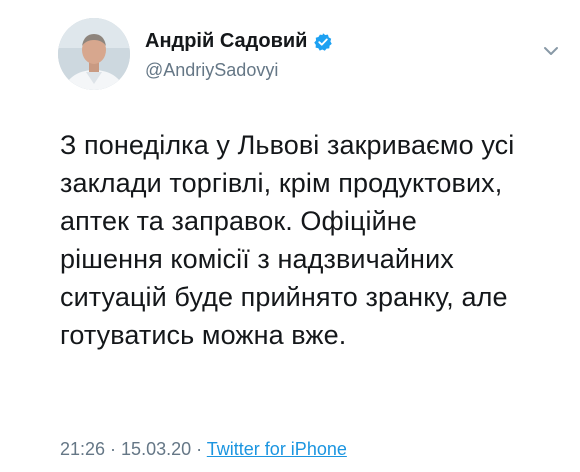 This screenshot has width=580, height=472. Describe the element at coordinates (238, 221) in the screenshot. I see `tweet-text-line: аптек та заправок. Офіційне` at that location.